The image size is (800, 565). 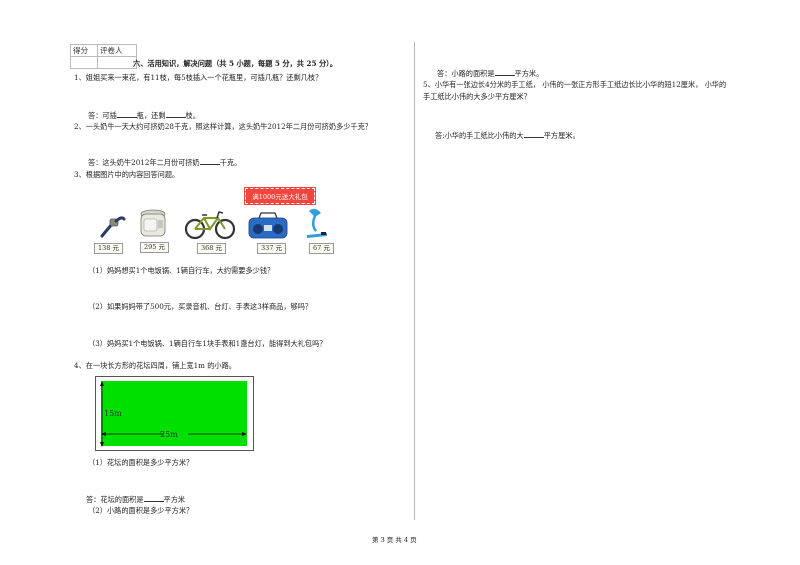 I want to click on answer-4-2: 答：小路的面积是 平方米。, so click(x=490, y=73).